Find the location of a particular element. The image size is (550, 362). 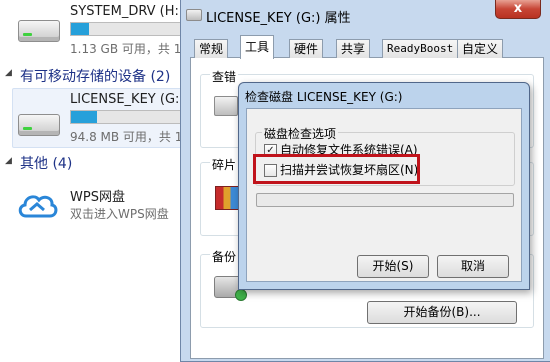

dialog-title: 检查磁盘 LICENSE_KEY (G:) is located at coordinates (324, 97).